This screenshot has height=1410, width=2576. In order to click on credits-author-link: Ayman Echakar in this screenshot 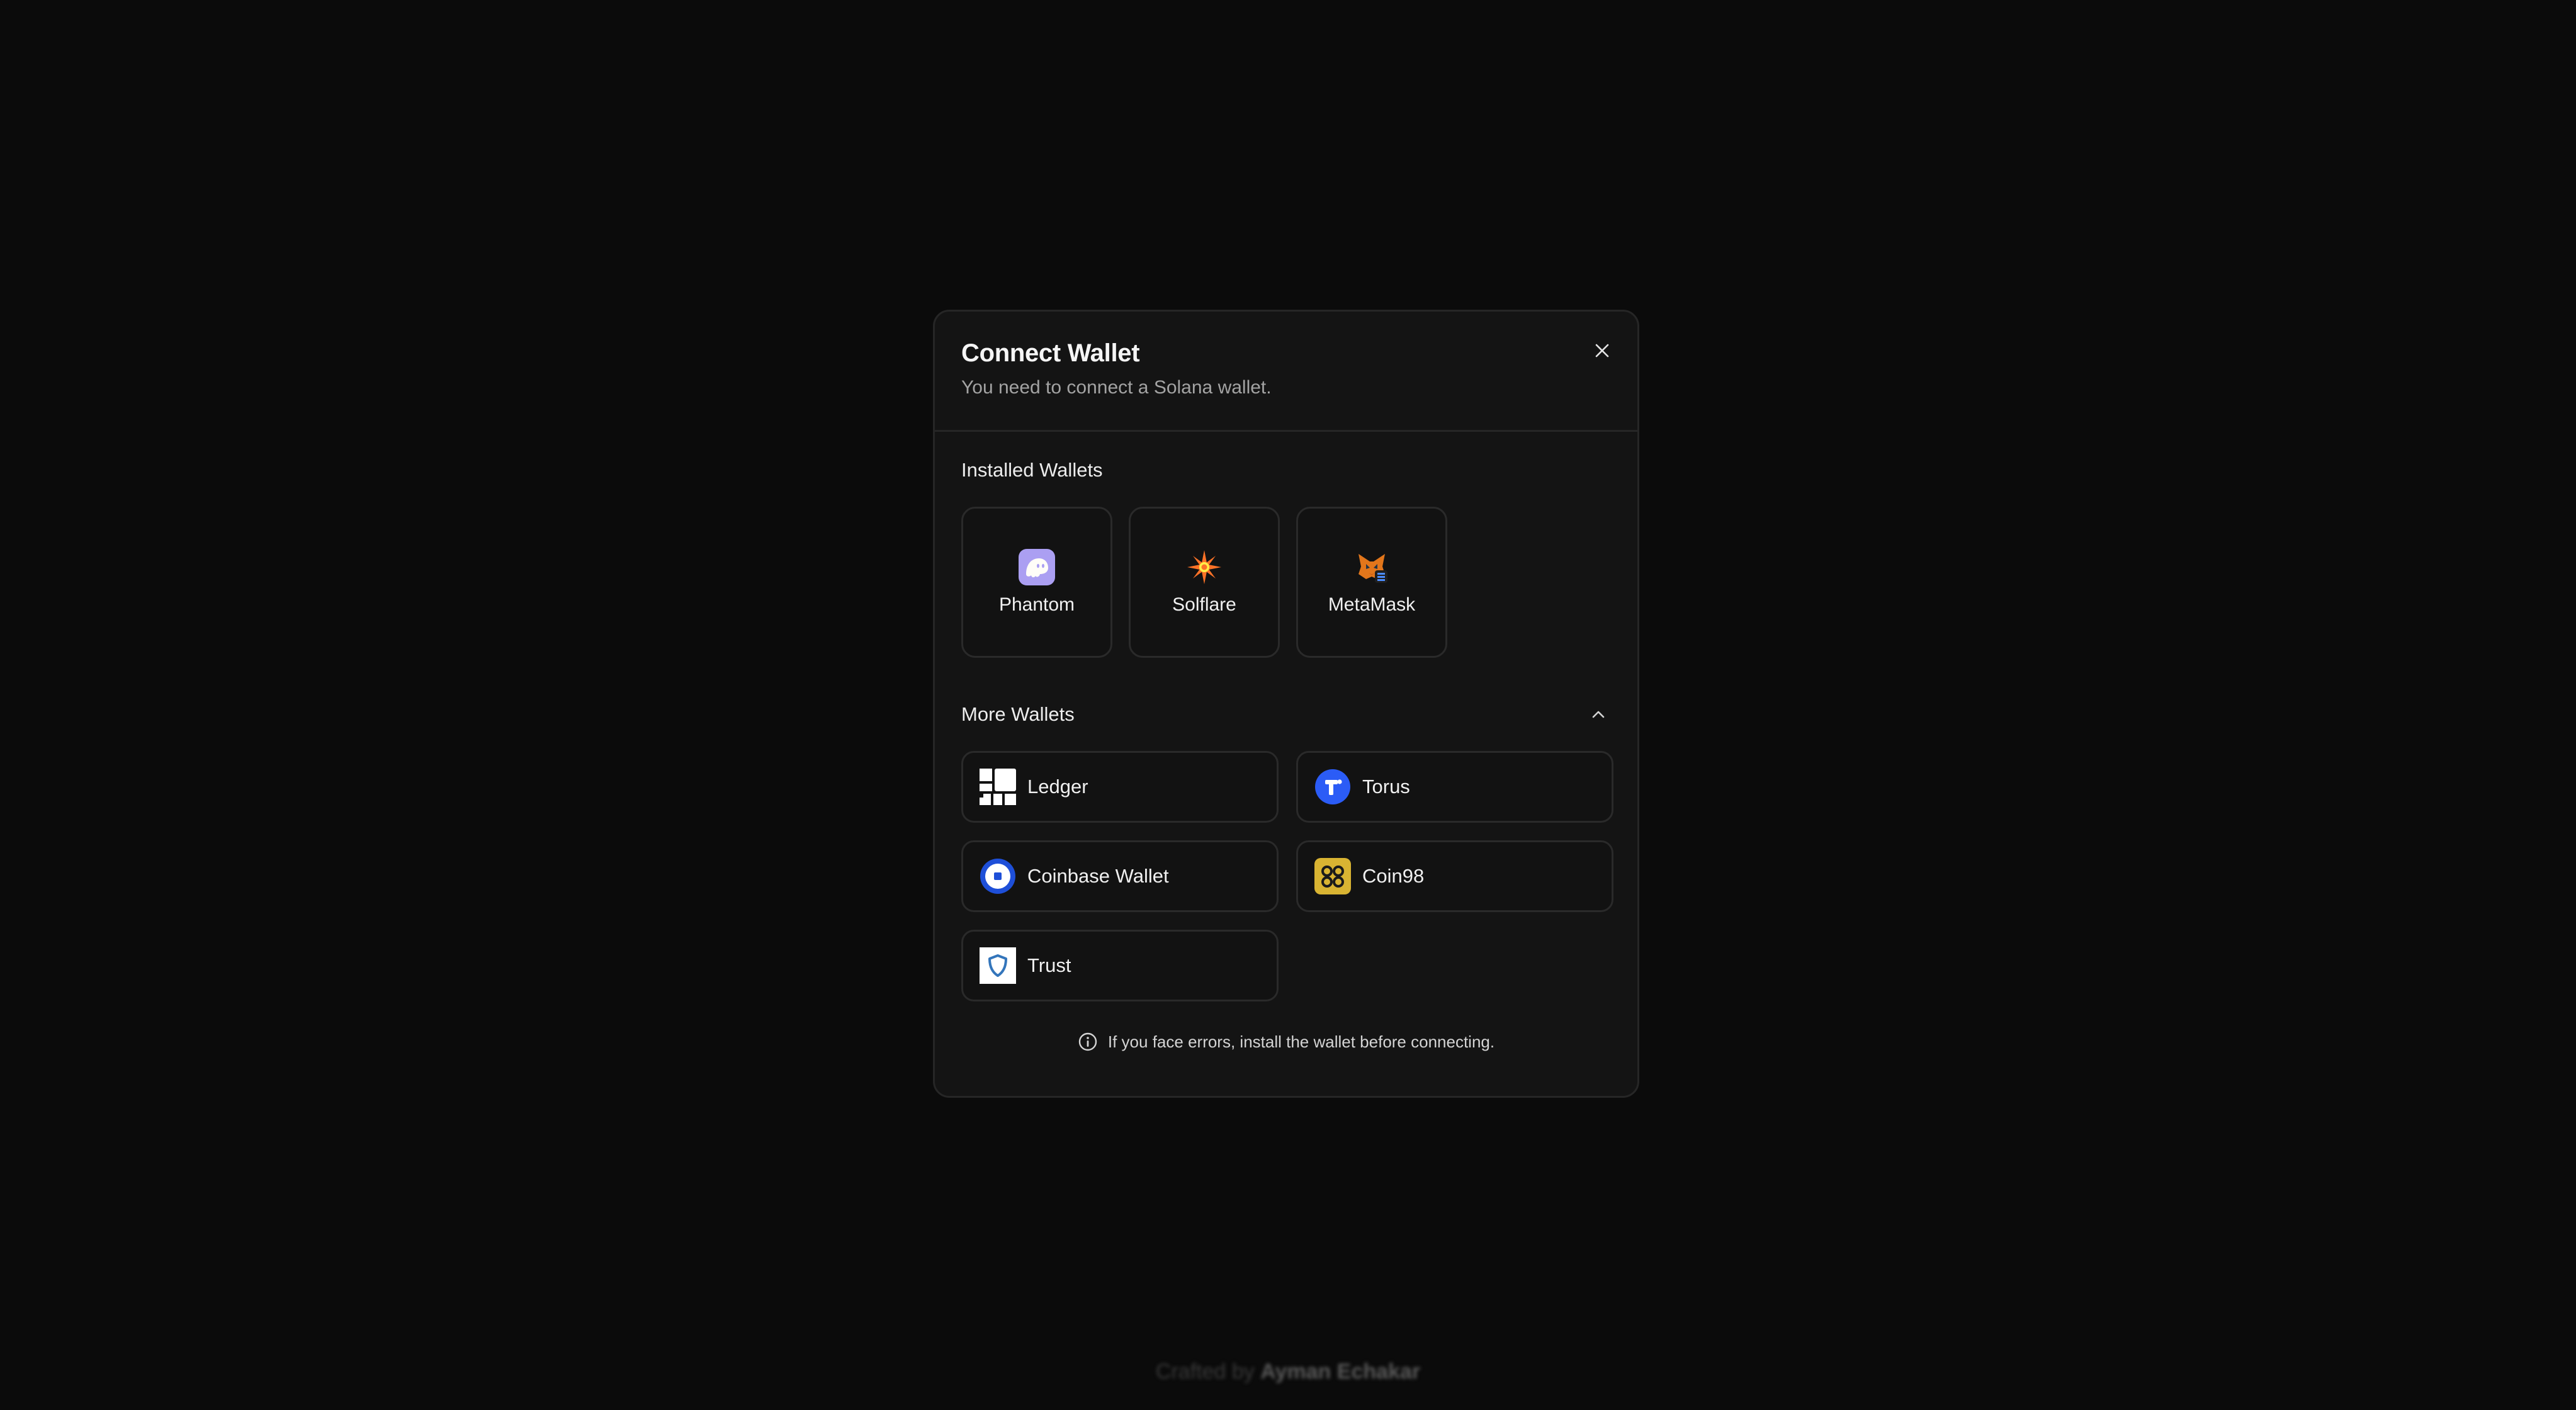, I will do `click(1340, 1372)`.